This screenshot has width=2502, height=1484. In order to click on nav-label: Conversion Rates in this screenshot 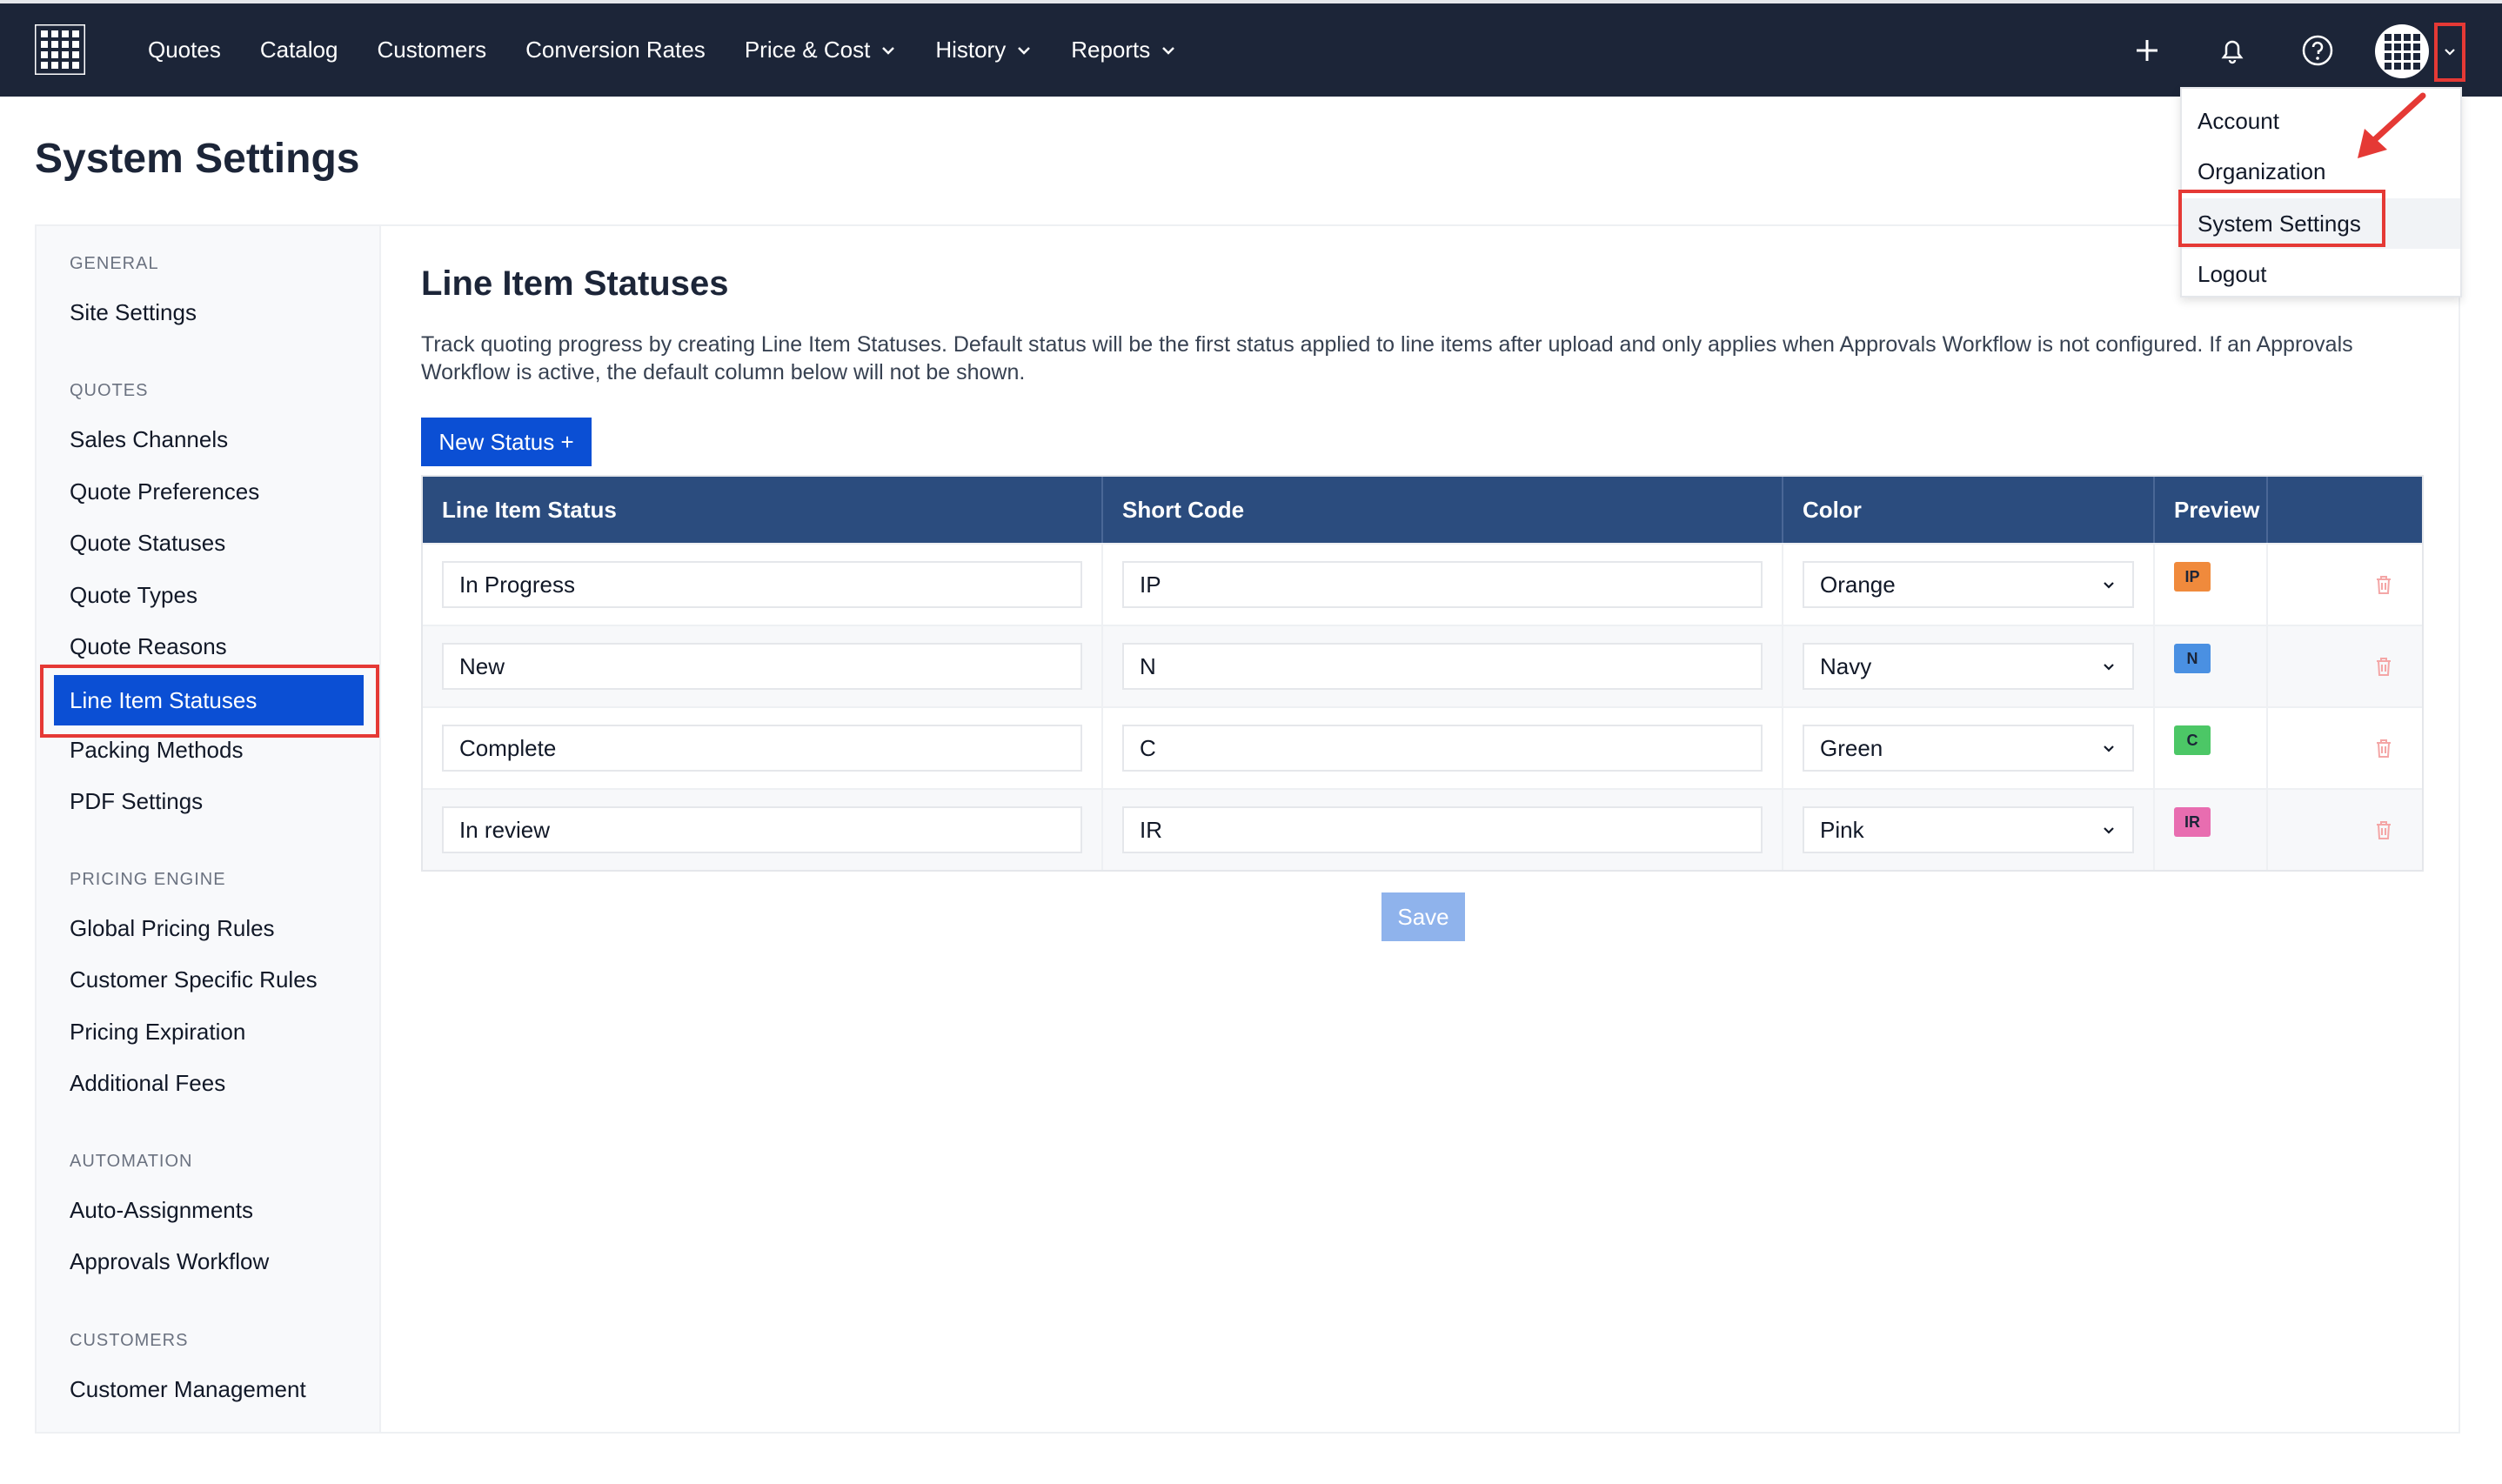, I will do `click(615, 50)`.